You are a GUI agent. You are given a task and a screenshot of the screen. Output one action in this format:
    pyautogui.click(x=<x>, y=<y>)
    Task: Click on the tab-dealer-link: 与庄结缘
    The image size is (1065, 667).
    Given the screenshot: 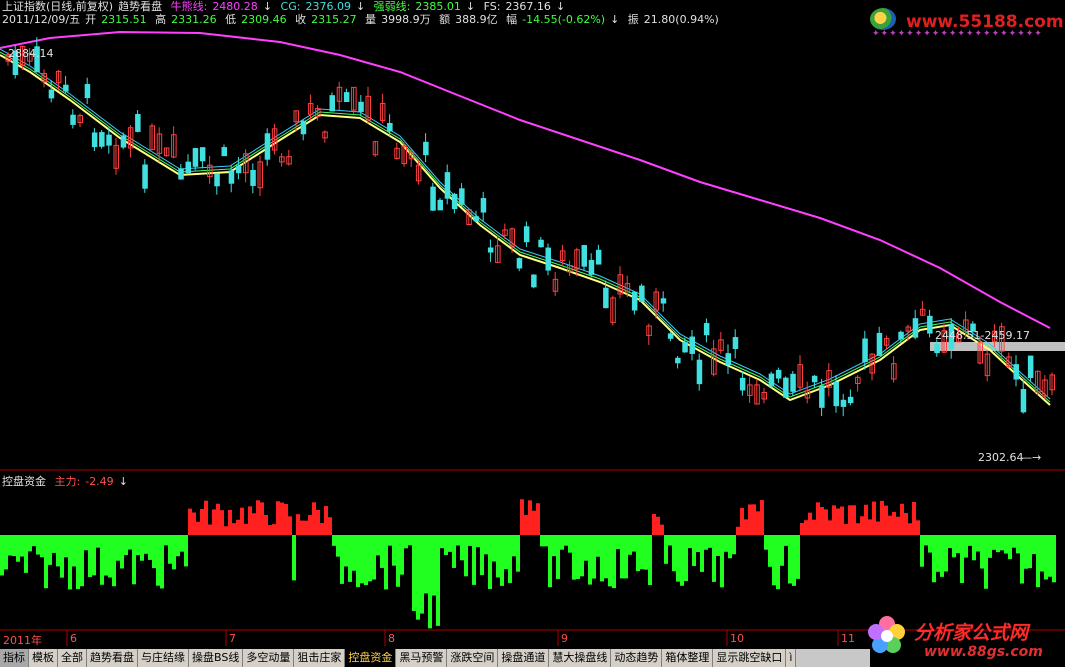 What is the action you would take?
    pyautogui.click(x=163, y=658)
    